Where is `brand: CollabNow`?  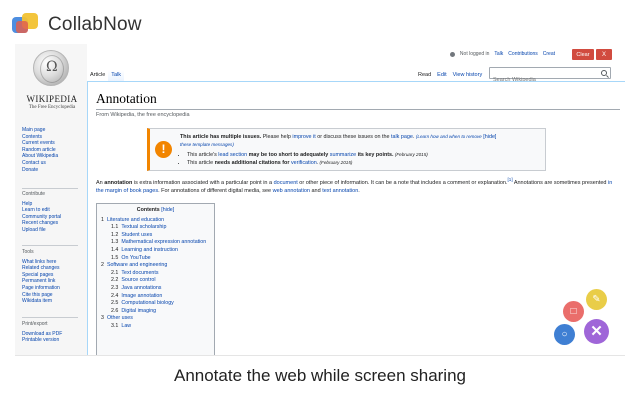
brand: CollabNow is located at coordinates (77, 25).